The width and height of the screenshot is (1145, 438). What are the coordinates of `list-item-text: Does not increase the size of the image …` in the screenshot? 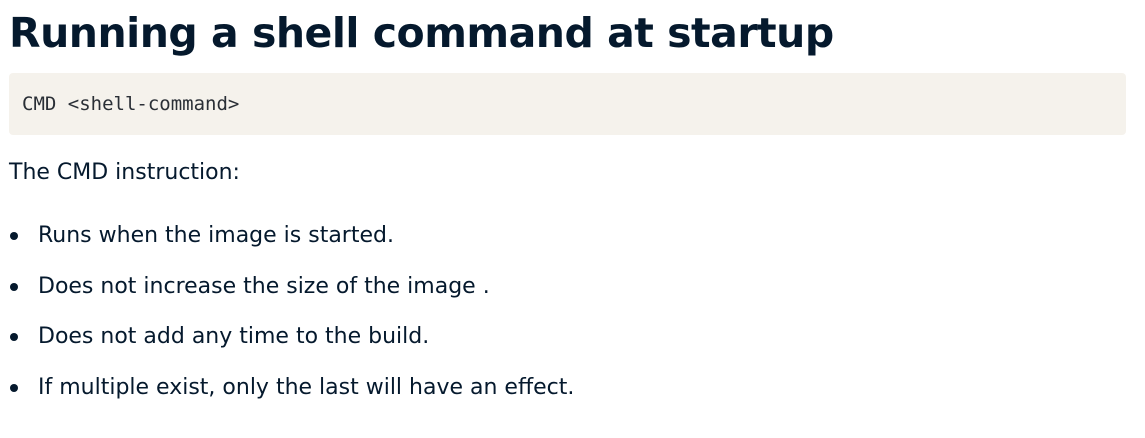 It's located at (264, 286).